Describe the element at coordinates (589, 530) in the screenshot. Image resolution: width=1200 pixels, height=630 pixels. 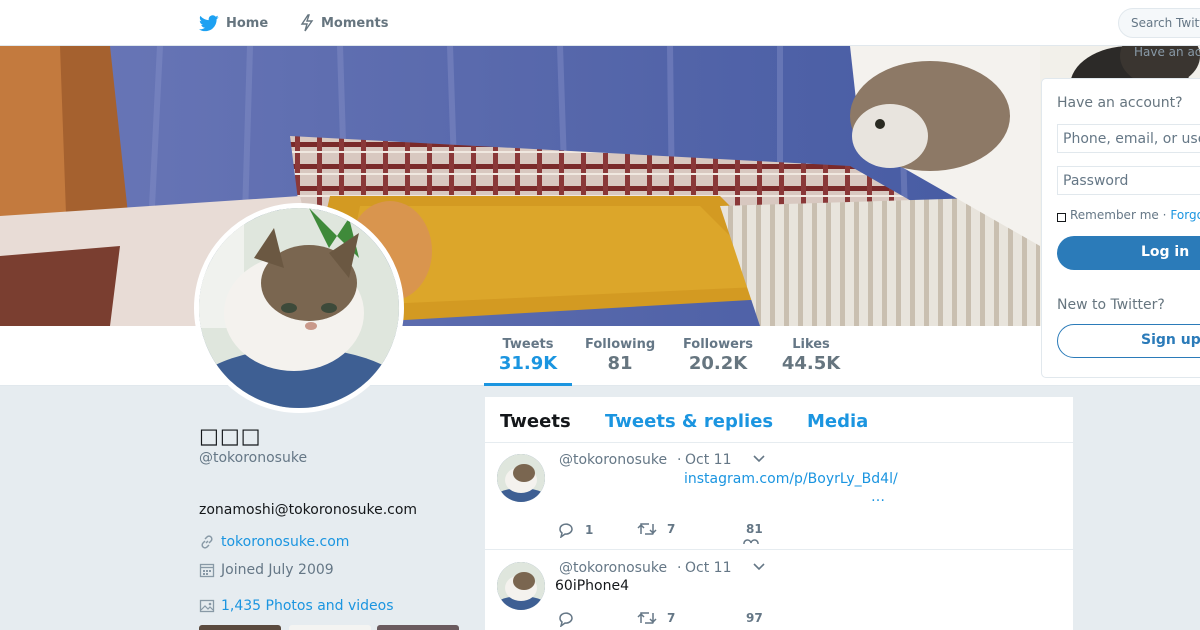
I see `reply-count: 1` at that location.